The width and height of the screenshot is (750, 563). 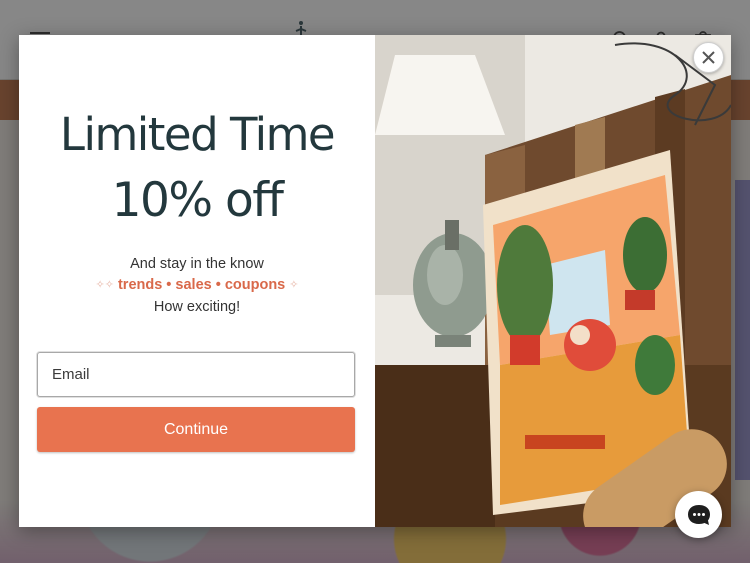 What do you see at coordinates (196, 429) in the screenshot?
I see `continue-button: Continue` at bounding box center [196, 429].